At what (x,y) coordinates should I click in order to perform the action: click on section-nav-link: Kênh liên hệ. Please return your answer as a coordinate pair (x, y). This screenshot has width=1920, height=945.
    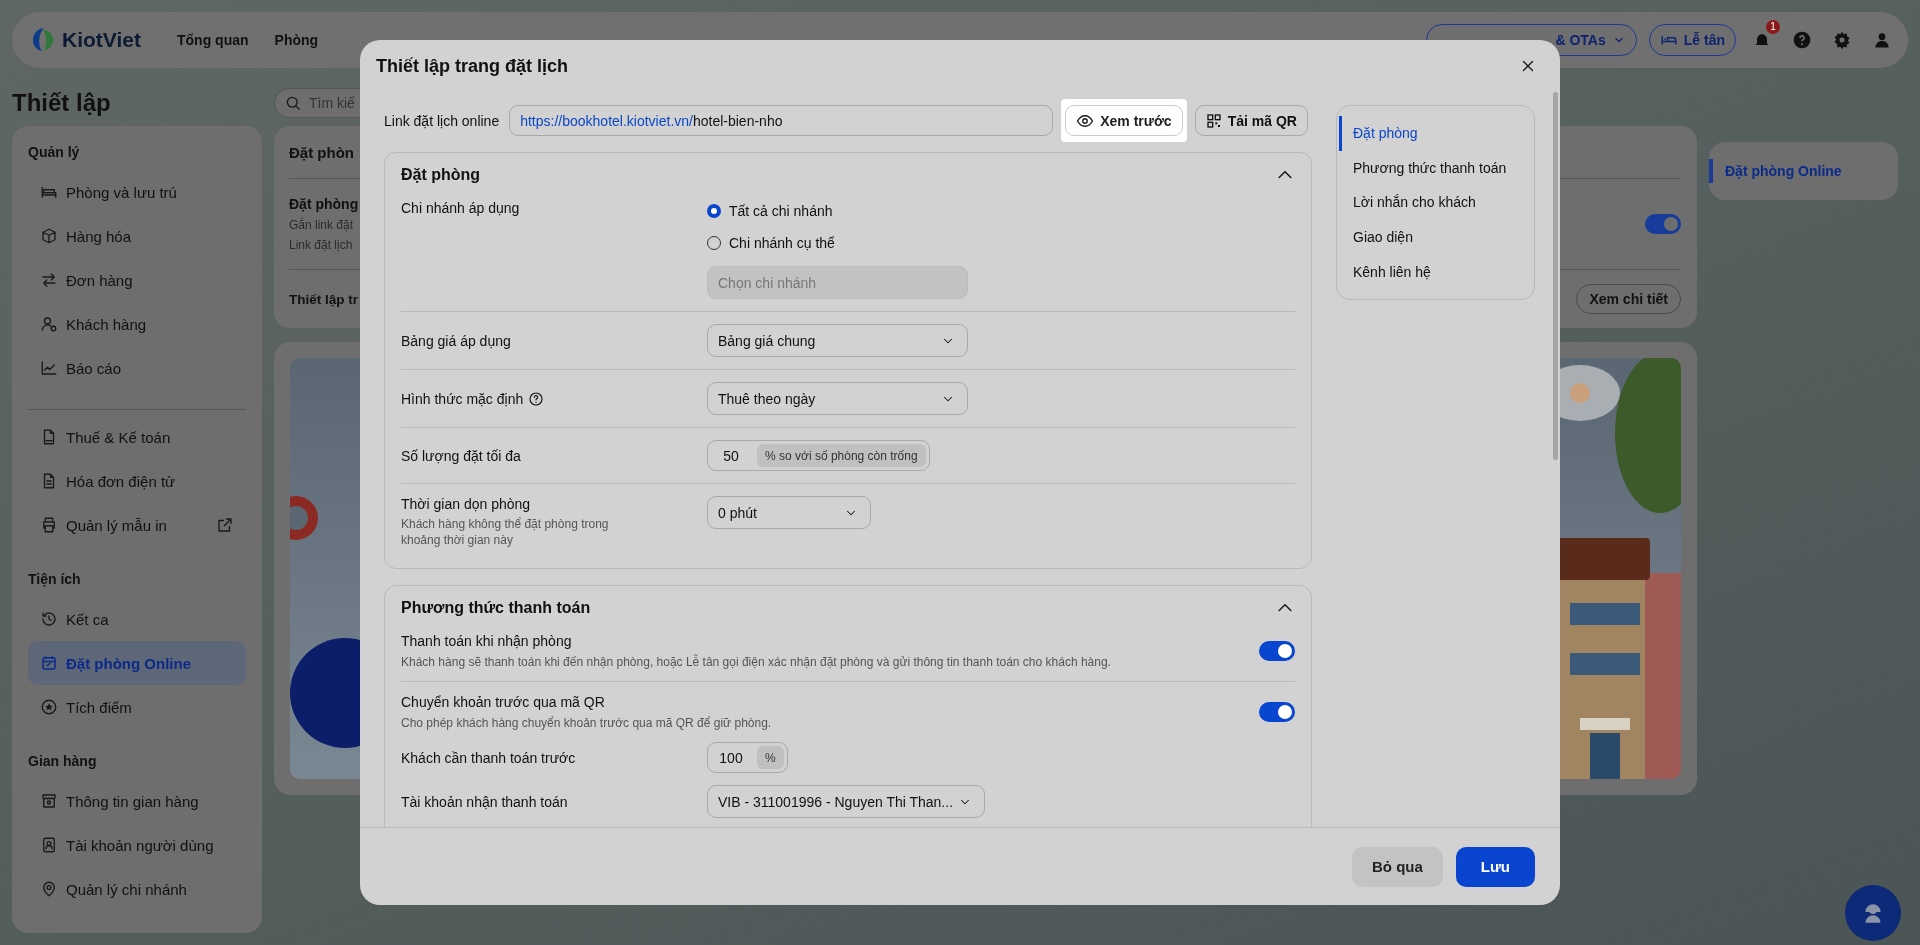
    Looking at the image, I should click on (1436, 271).